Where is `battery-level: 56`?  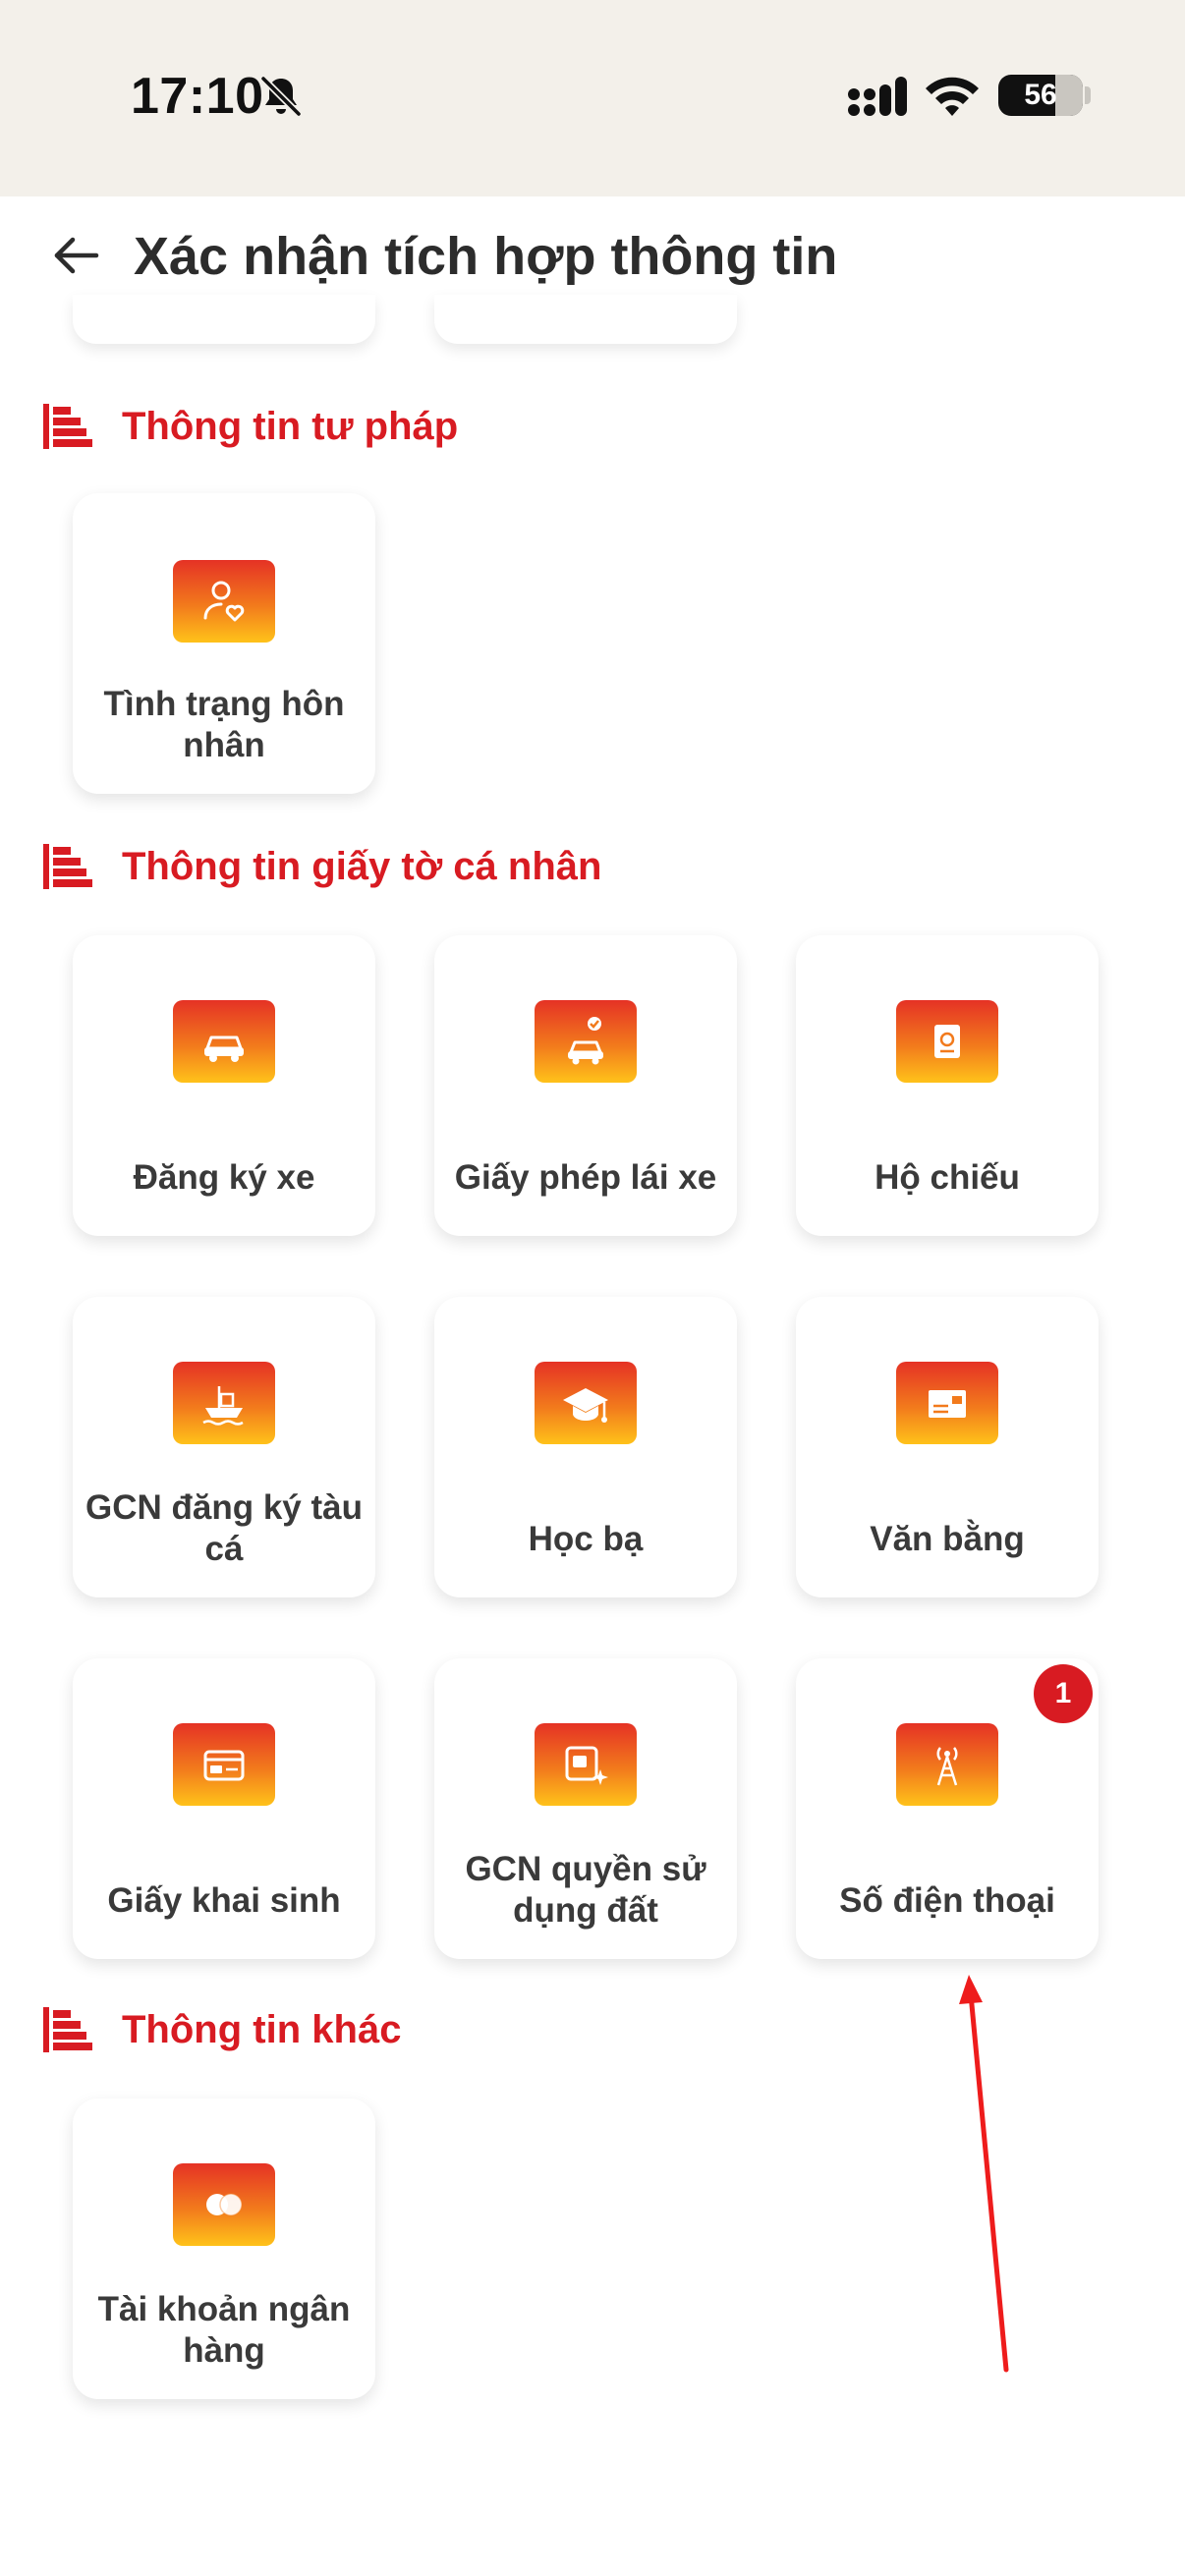
battery-level: 56 is located at coordinates (1041, 95).